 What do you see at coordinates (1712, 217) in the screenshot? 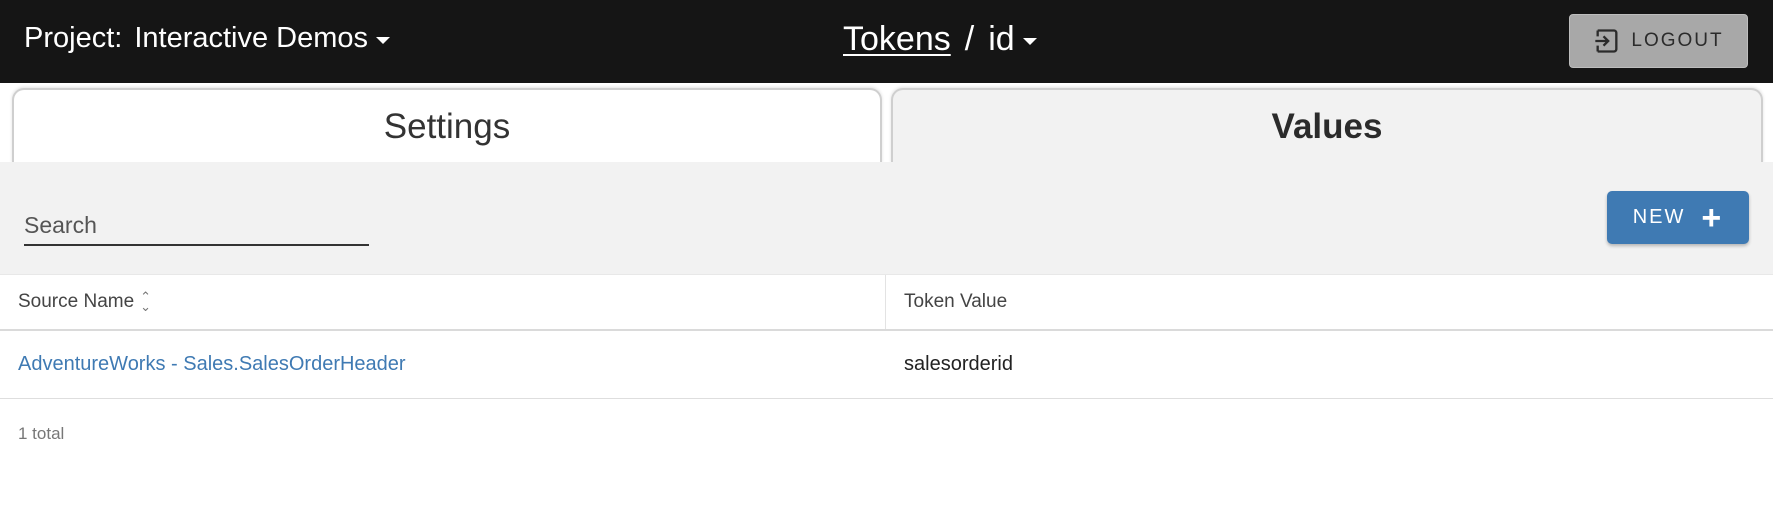
I see `plus-icon: +` at bounding box center [1712, 217].